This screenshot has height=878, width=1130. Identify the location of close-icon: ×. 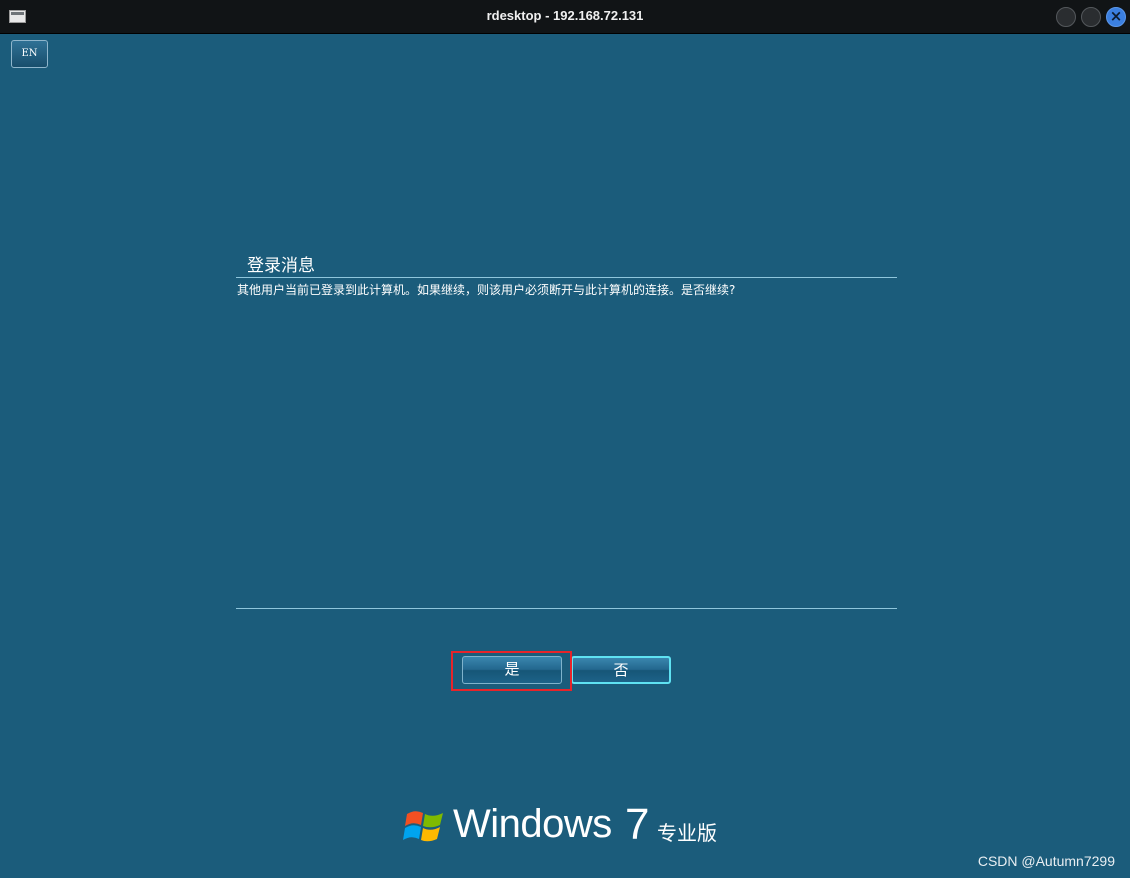
(1116, 16).